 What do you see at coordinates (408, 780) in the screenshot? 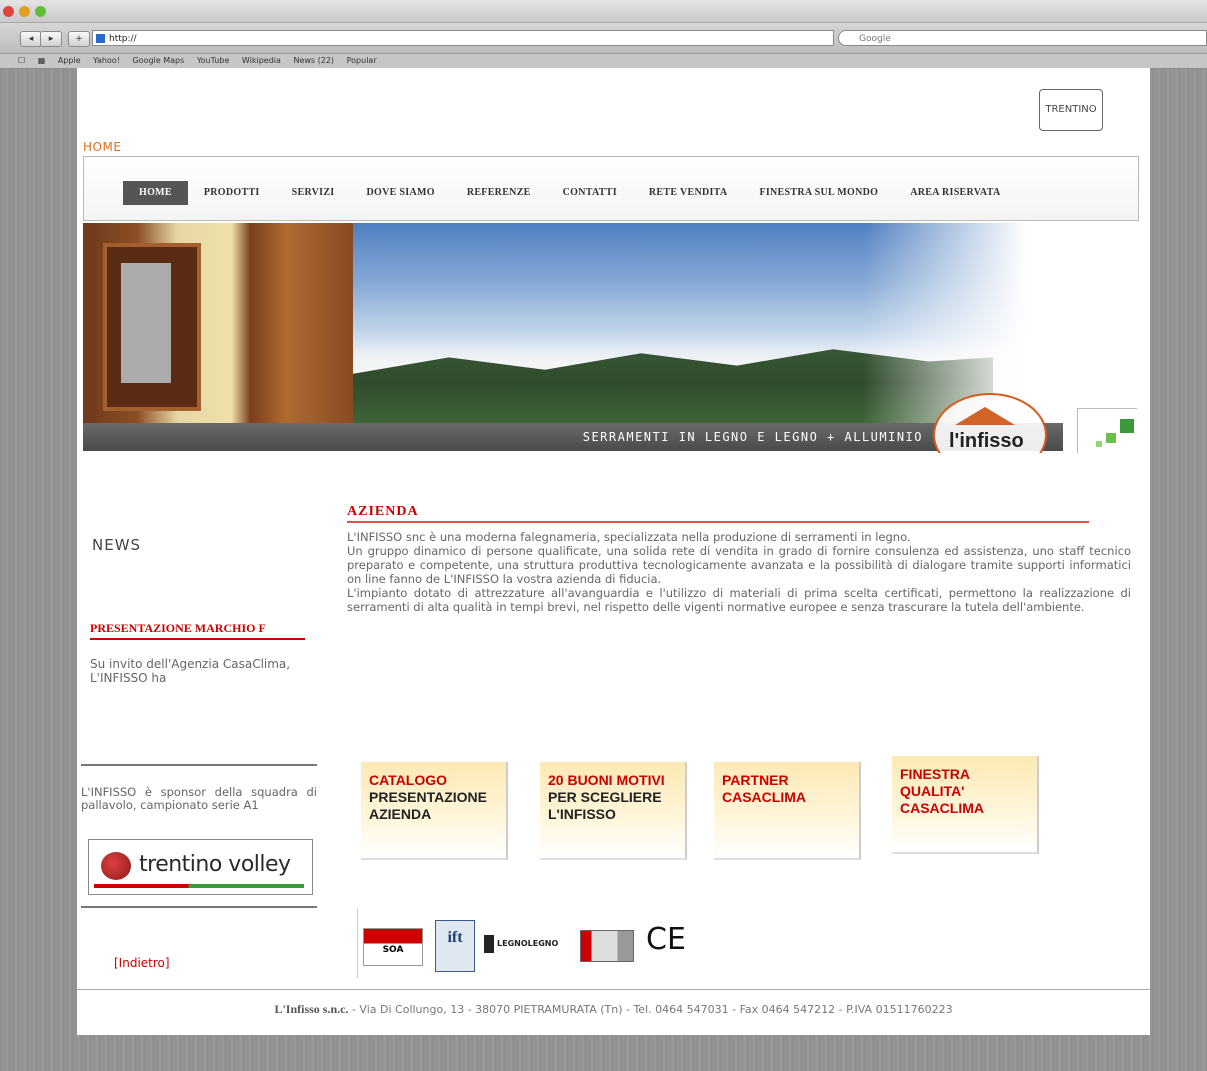
I see `tile-title: CATALOGO` at bounding box center [408, 780].